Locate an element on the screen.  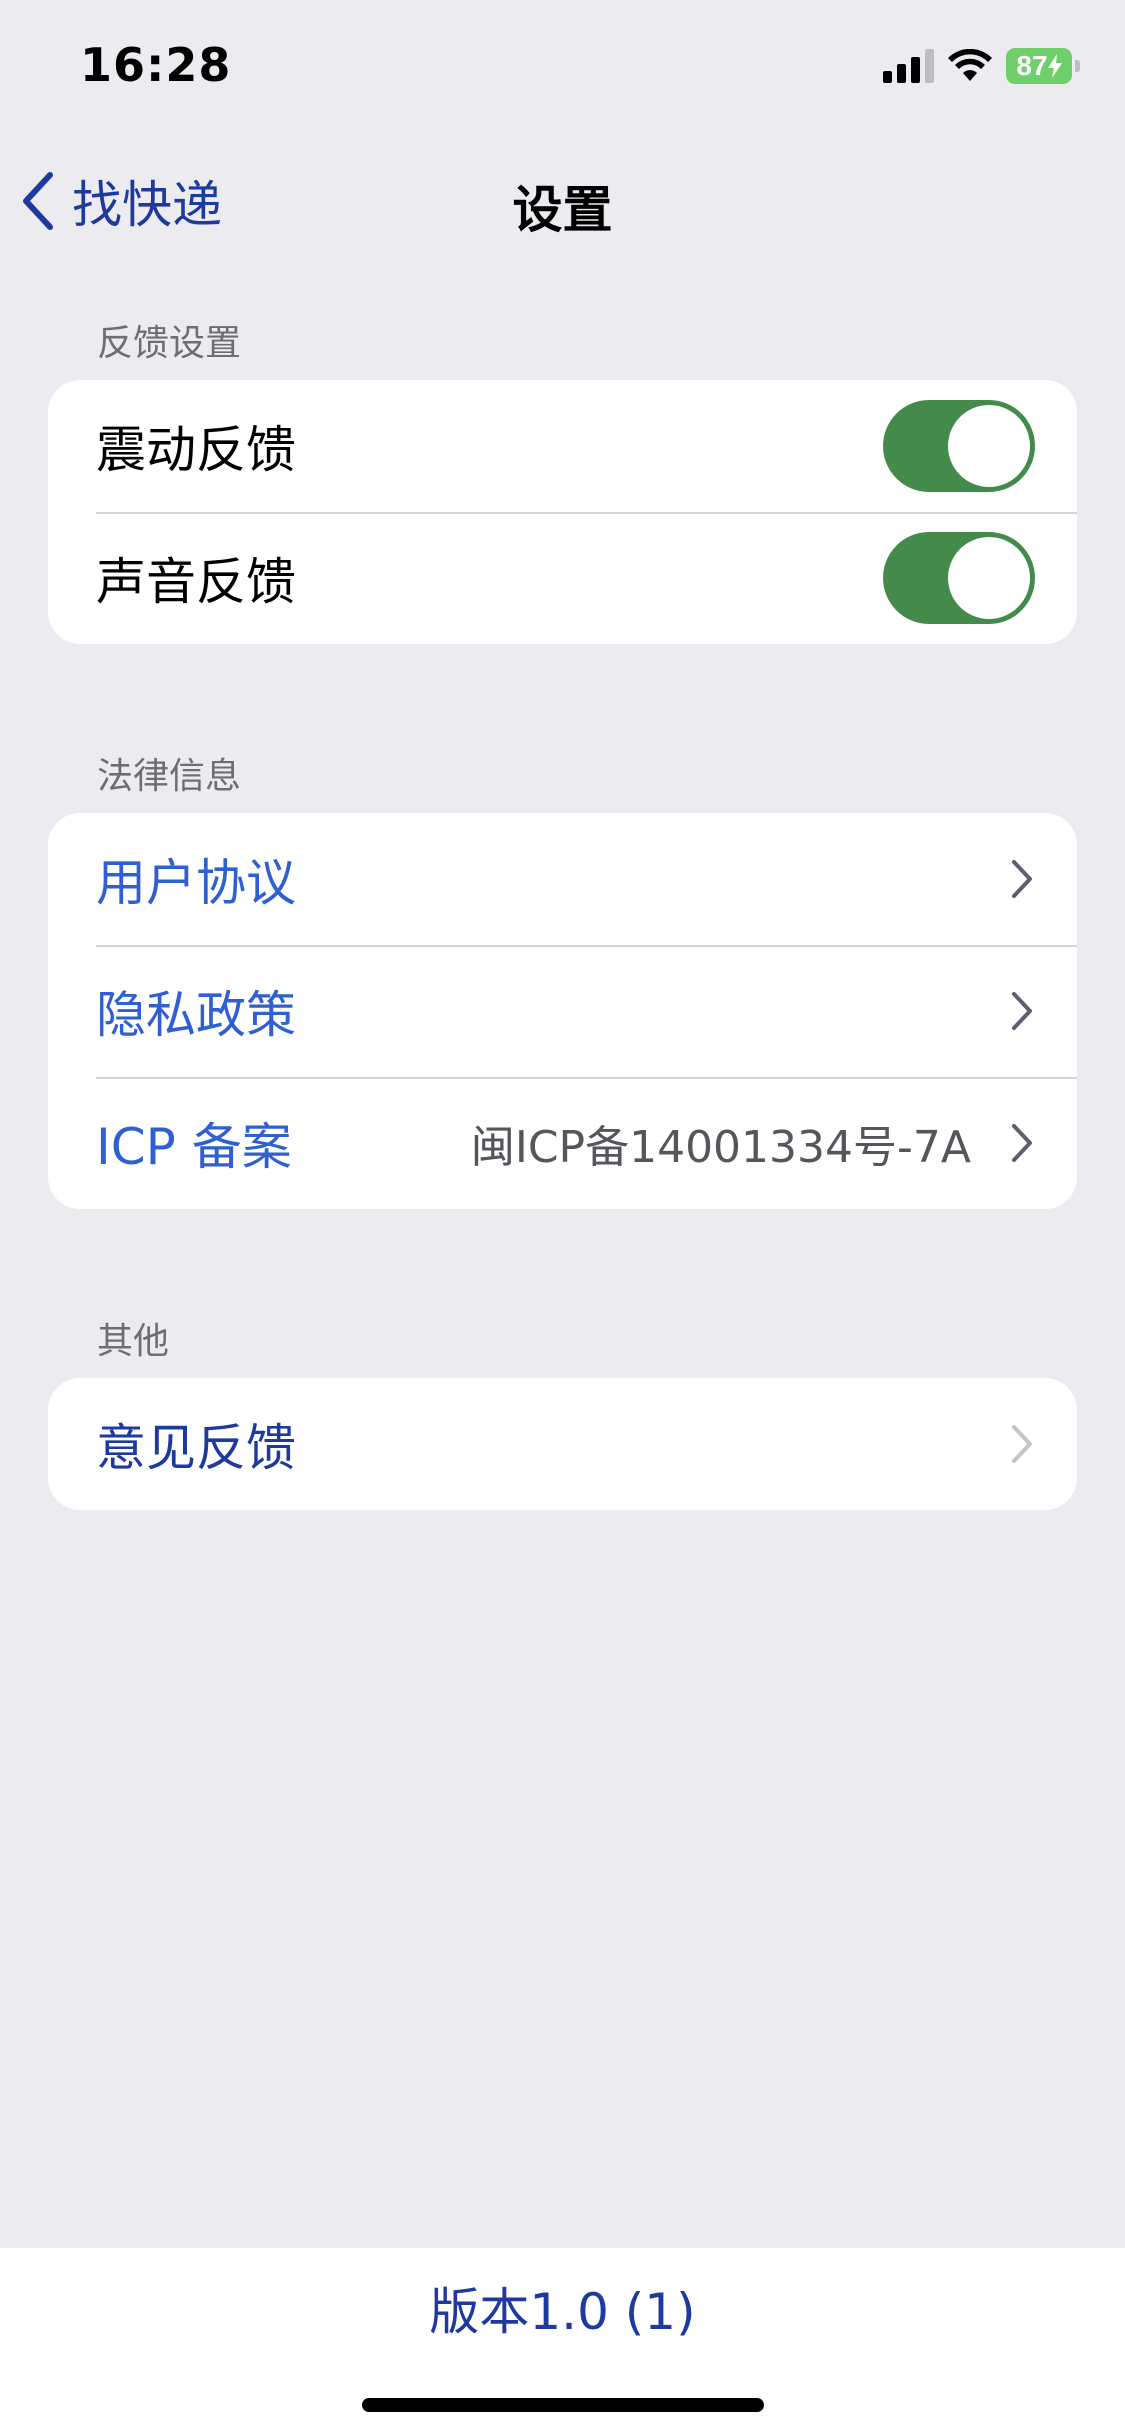
privacy-policy-row: 隐私政策 is located at coordinates (562, 1011).